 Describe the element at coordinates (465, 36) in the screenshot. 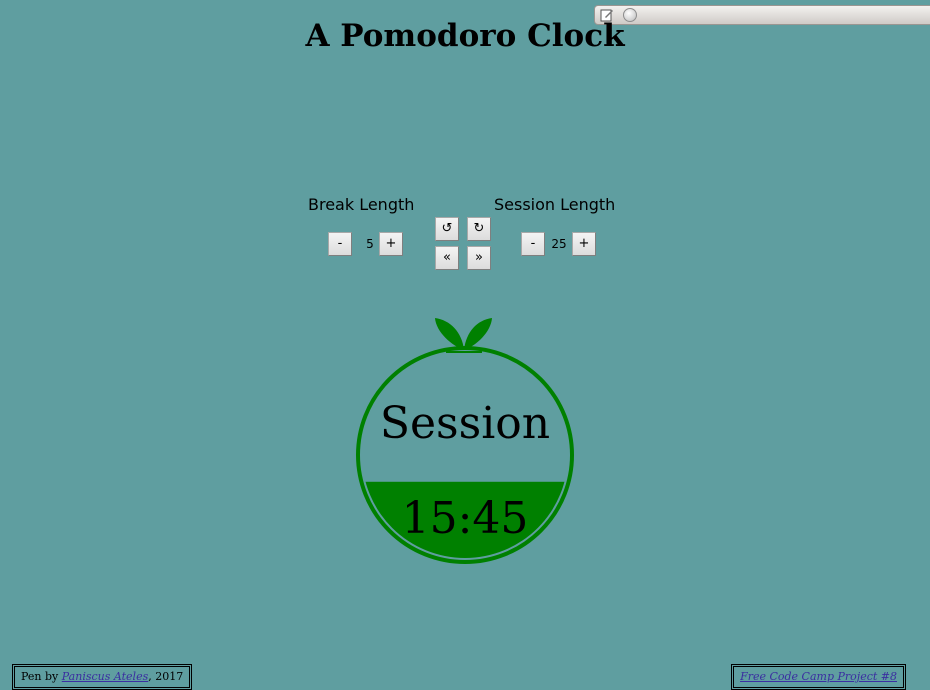

I see `page-title: A Pomodoro Clock` at that location.